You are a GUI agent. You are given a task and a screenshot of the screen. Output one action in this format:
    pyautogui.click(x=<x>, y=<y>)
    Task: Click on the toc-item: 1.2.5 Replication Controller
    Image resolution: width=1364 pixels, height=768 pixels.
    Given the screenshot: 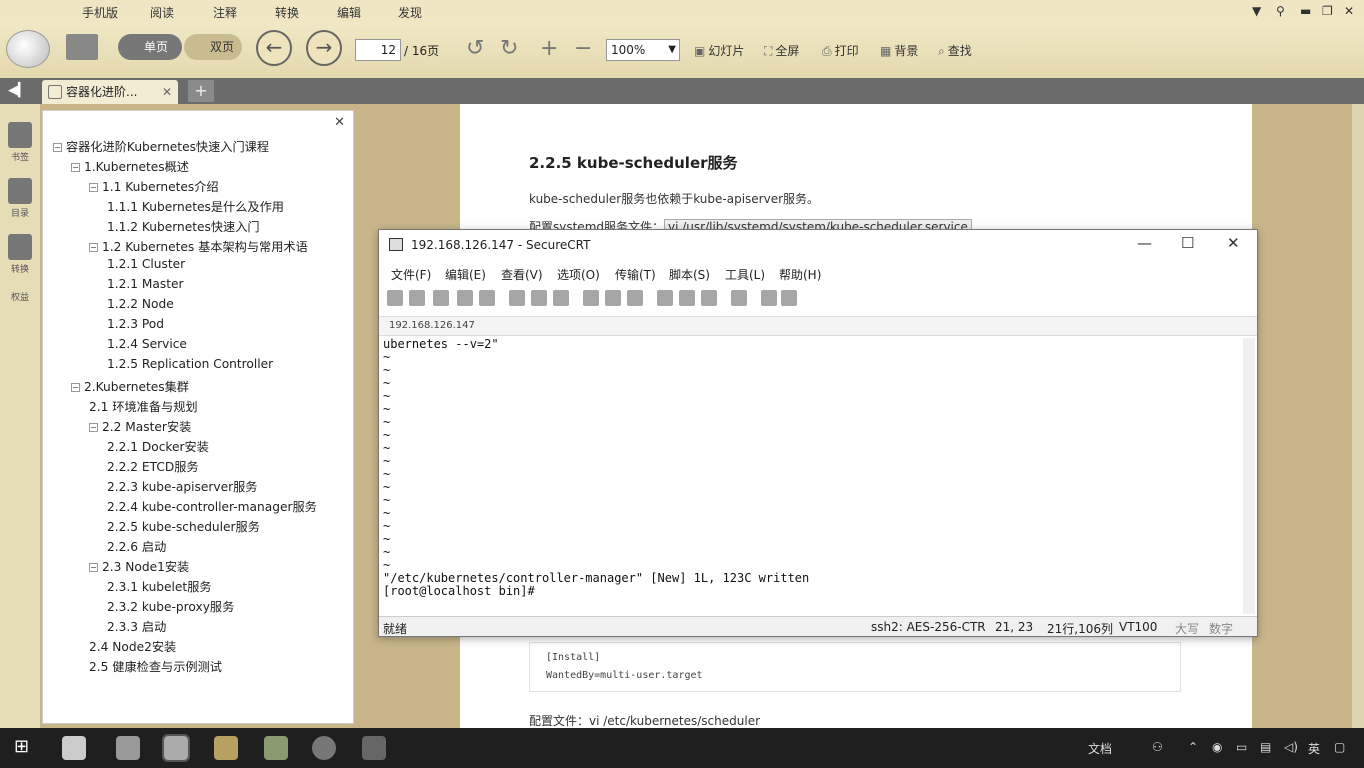 What is the action you would take?
    pyautogui.click(x=190, y=367)
    